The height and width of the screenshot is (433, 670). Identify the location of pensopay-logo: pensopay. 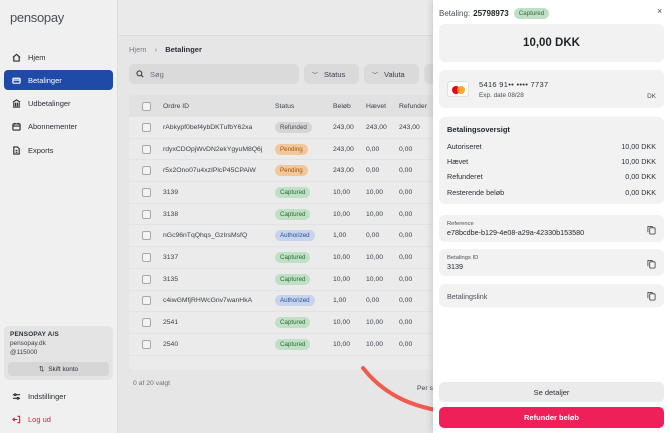
(37, 17).